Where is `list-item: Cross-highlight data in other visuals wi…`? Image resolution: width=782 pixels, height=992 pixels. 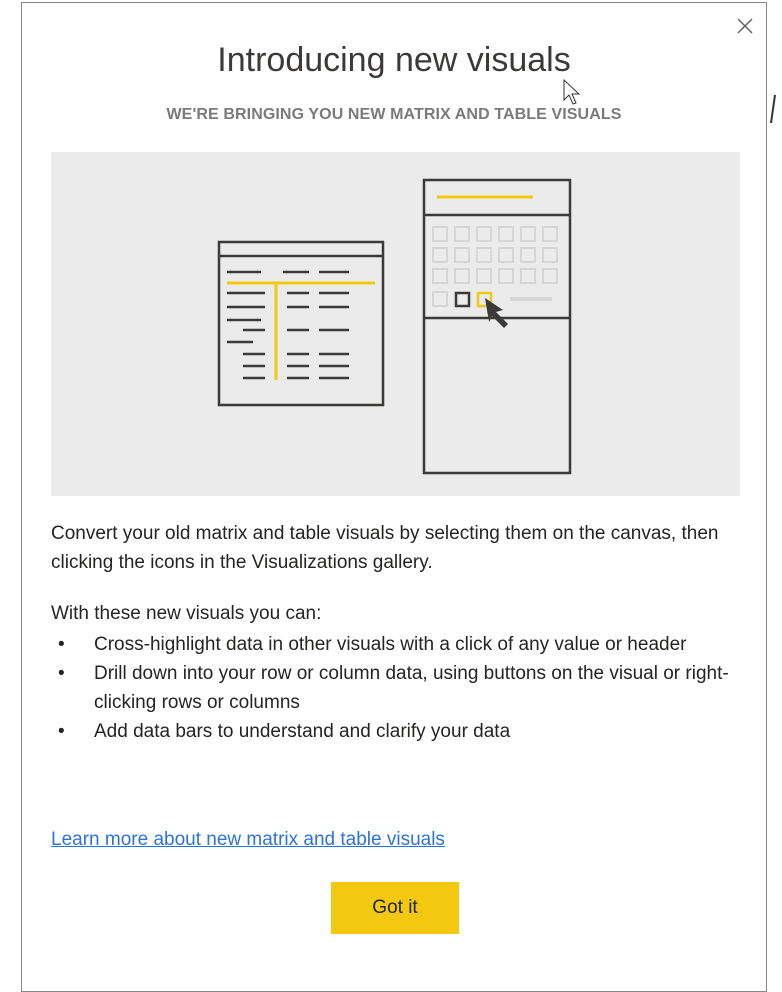
list-item: Cross-highlight data in other visuals wi… is located at coordinates (404, 644).